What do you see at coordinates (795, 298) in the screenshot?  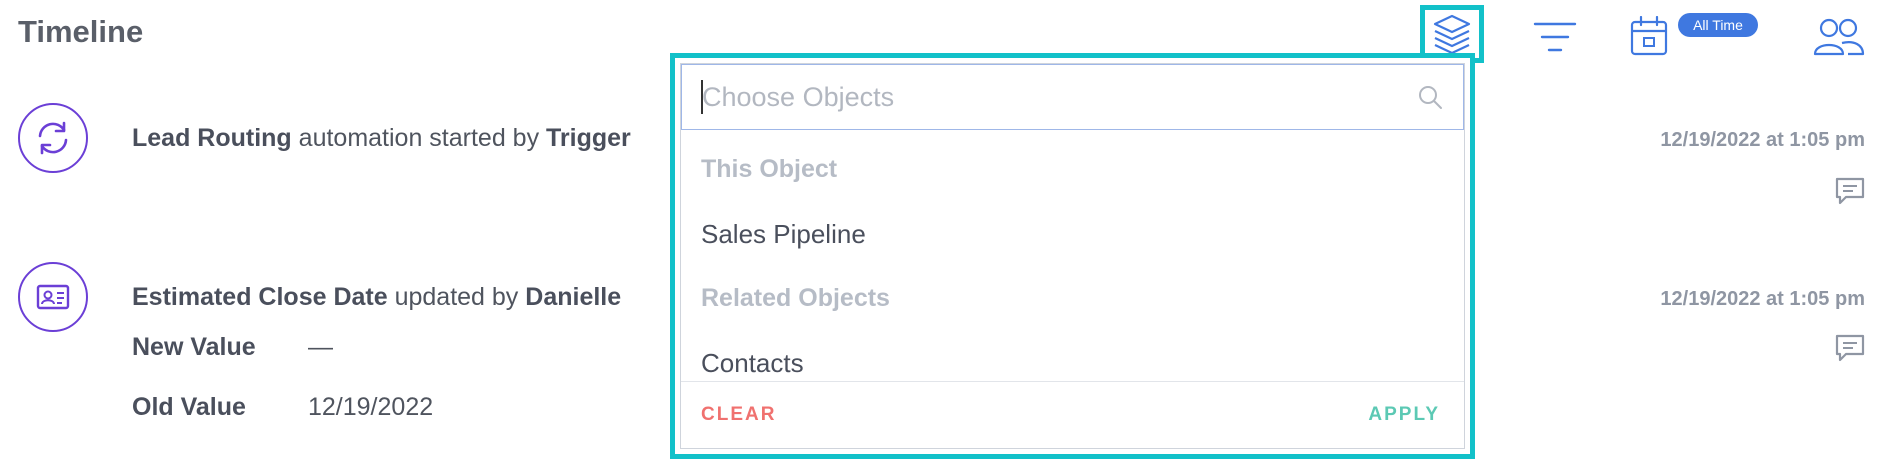 I see `group-related-objects: Related Objects` at bounding box center [795, 298].